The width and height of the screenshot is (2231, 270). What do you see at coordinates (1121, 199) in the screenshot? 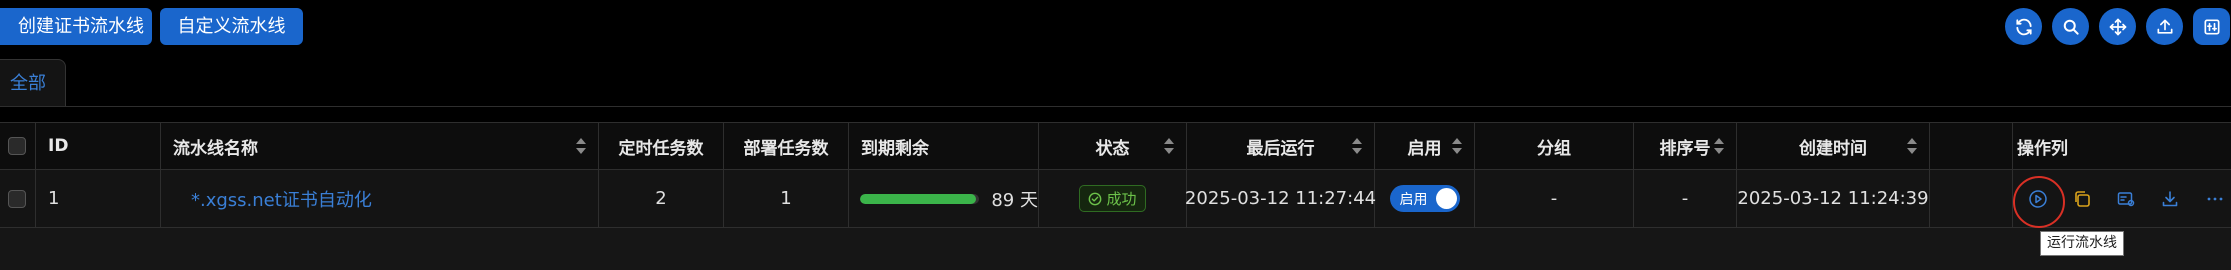
I see `status-text: 成功` at bounding box center [1121, 199].